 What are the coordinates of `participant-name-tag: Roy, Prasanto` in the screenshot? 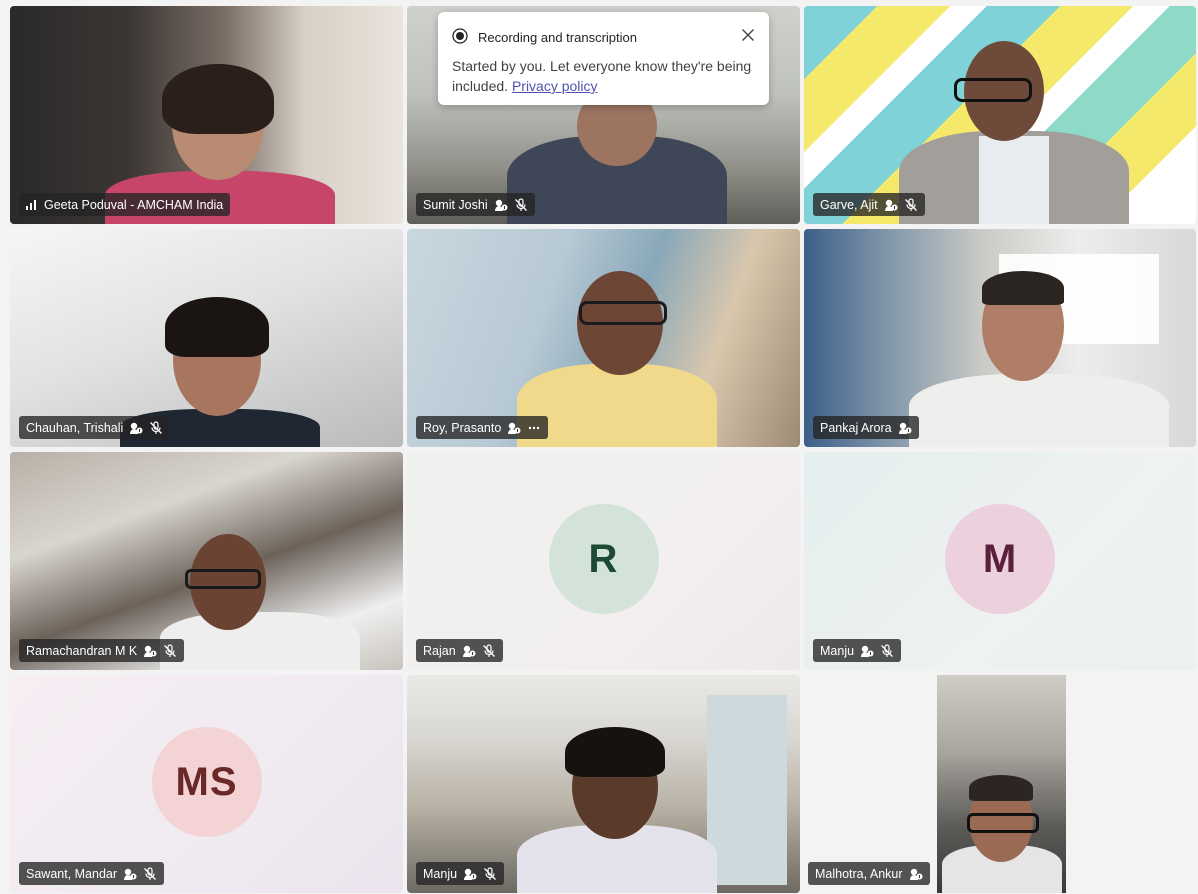 It's located at (482, 427).